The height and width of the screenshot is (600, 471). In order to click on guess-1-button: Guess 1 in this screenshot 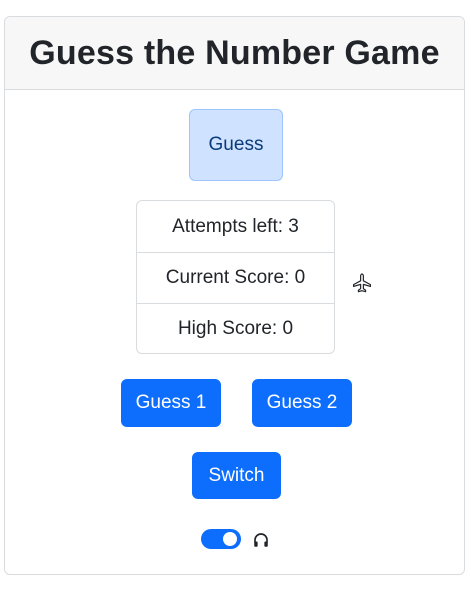, I will do `click(171, 403)`.